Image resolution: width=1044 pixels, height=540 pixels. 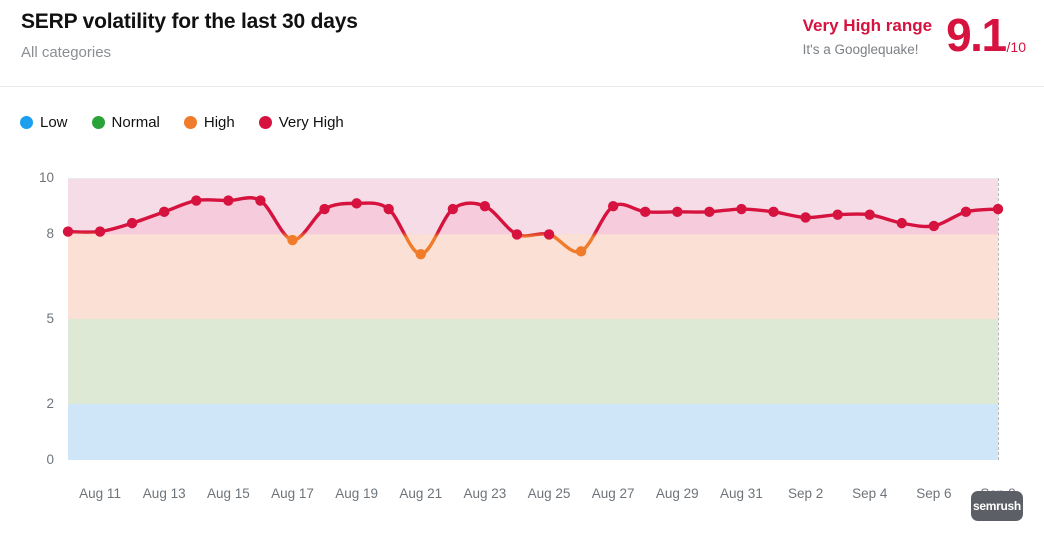 What do you see at coordinates (100, 493) in the screenshot?
I see `x-axis-label: Aug 11` at bounding box center [100, 493].